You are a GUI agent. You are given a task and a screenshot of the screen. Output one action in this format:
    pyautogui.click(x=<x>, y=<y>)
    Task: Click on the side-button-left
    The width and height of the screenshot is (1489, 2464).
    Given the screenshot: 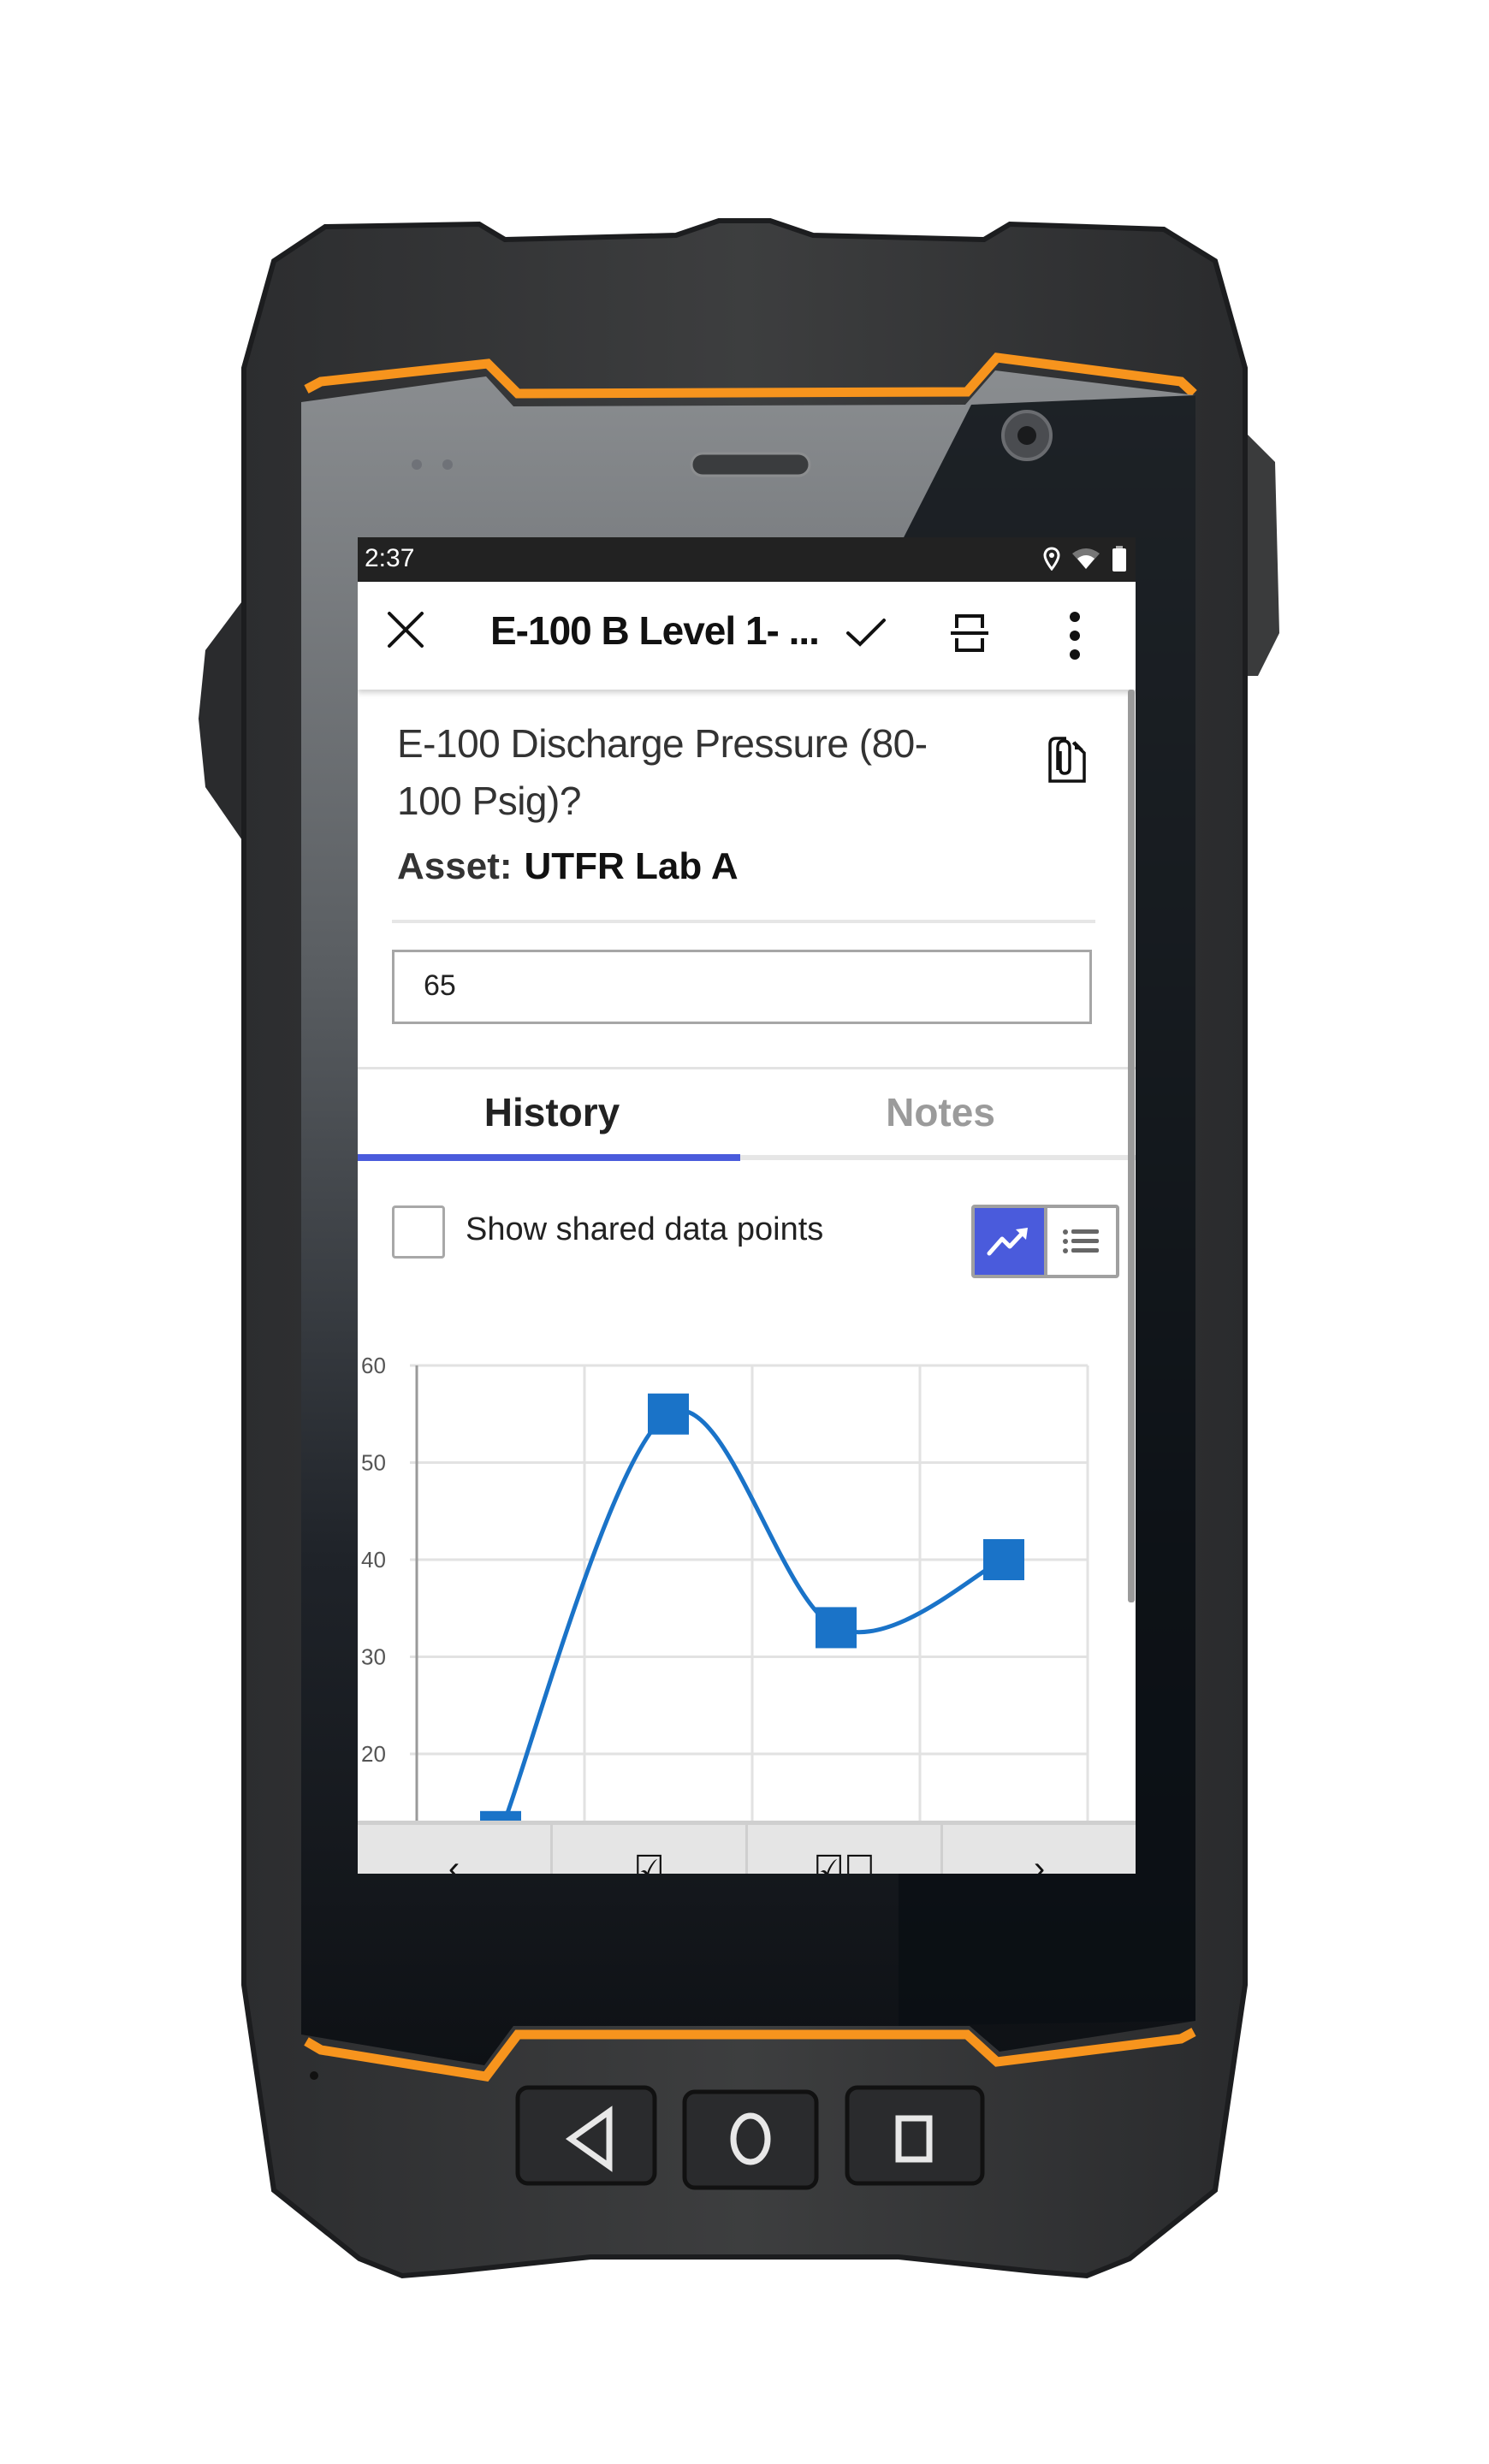 What is the action you would take?
    pyautogui.click(x=221, y=721)
    